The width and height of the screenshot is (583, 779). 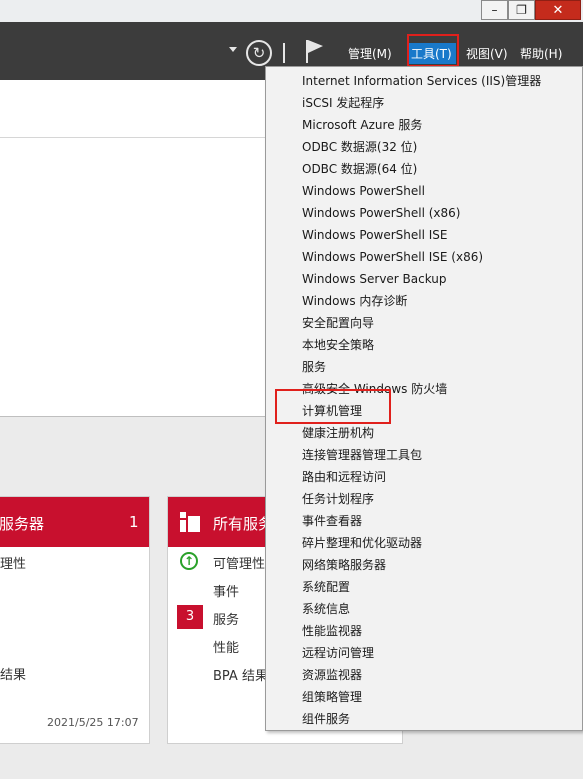 What do you see at coordinates (22, 524) in the screenshot?
I see `servers-tile-title: 服务器` at bounding box center [22, 524].